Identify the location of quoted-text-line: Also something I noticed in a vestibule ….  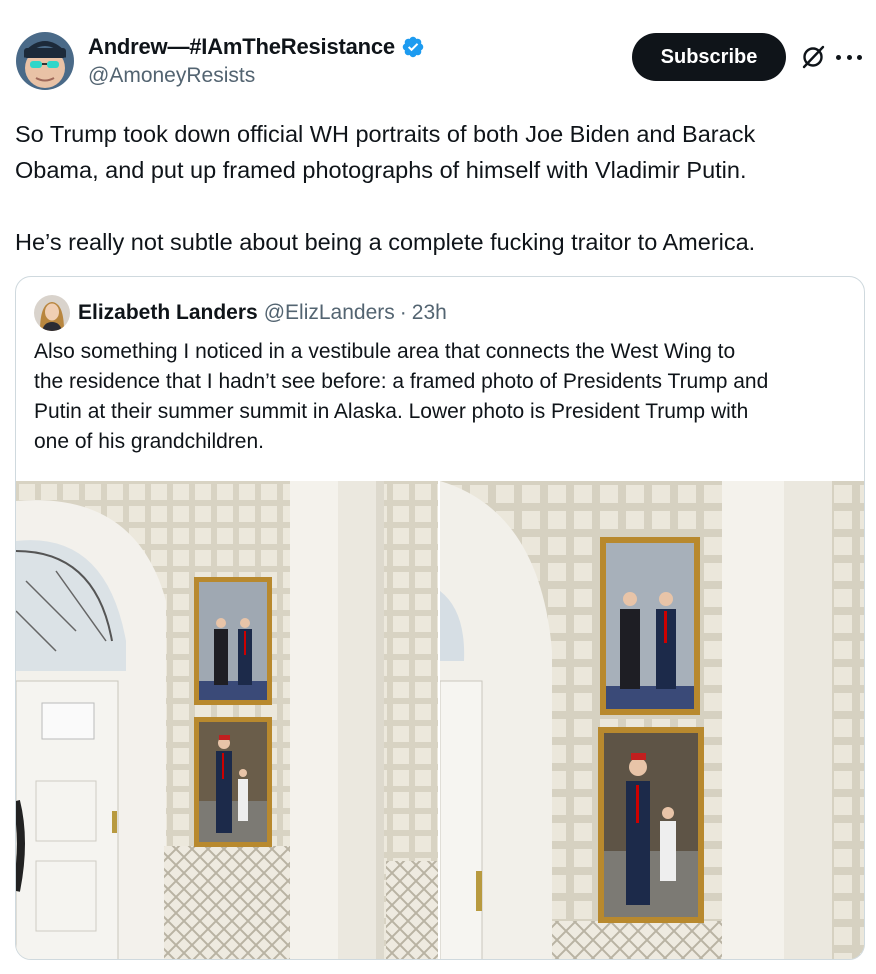
(385, 351).